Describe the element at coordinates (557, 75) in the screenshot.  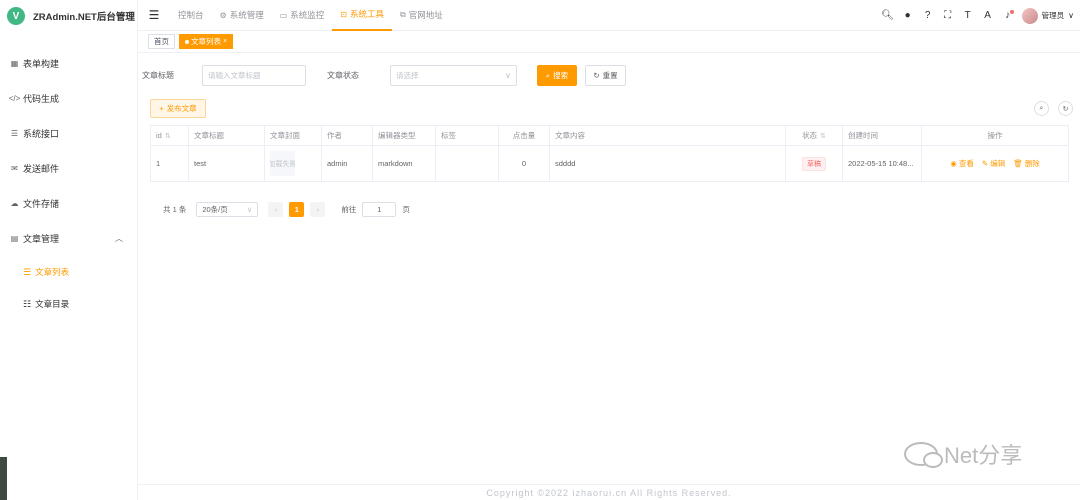
I see `search-button: ⌕ 搜索` at that location.